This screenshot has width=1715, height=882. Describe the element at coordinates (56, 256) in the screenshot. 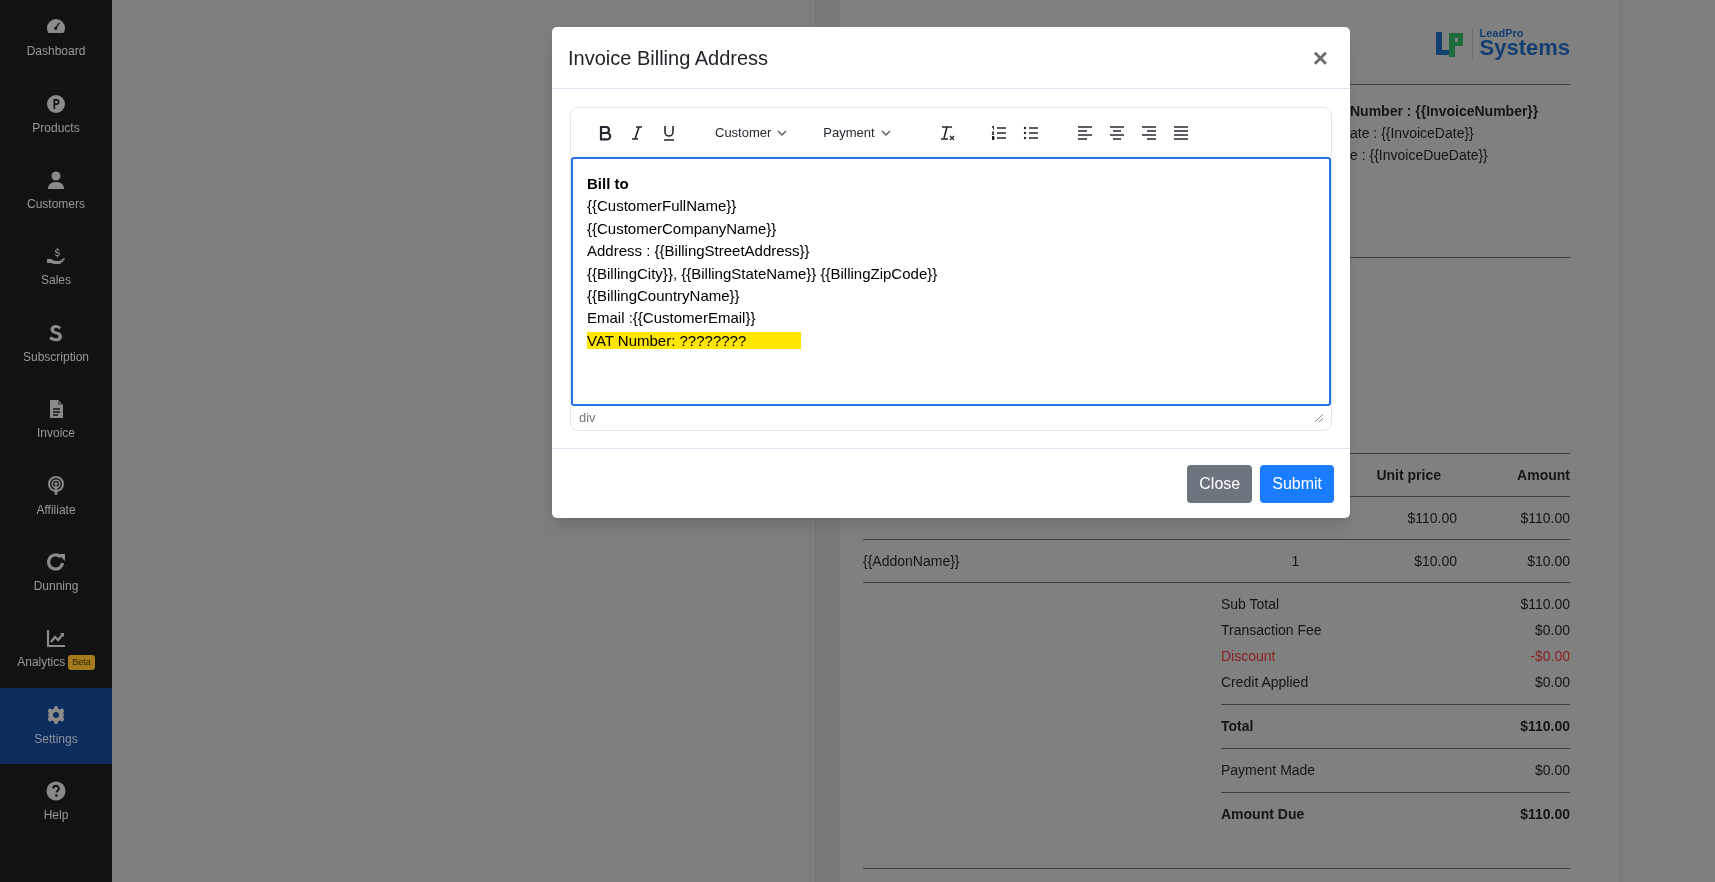

I see `hand-dollar-icon` at that location.